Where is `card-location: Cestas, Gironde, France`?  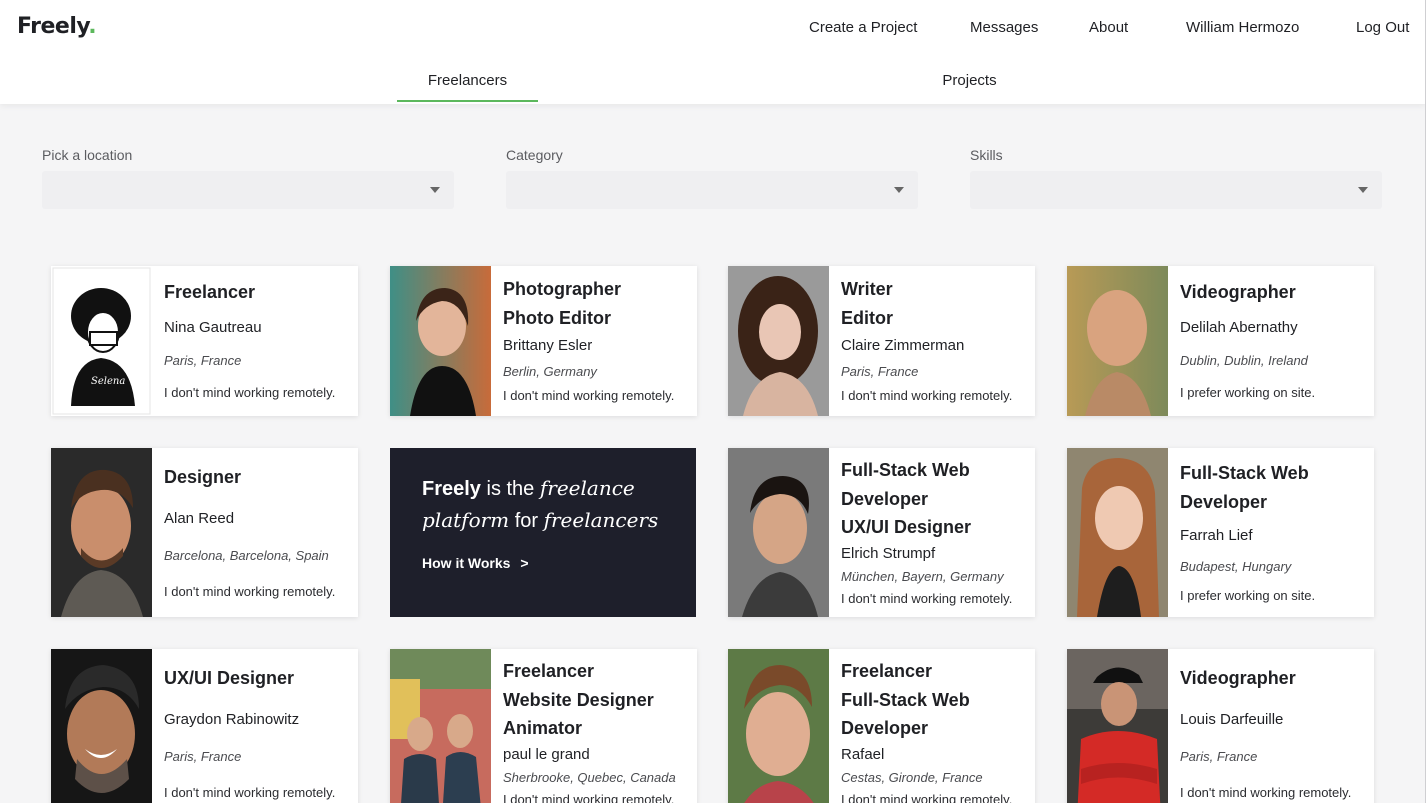
card-location: Cestas, Gironde, France is located at coordinates (912, 777).